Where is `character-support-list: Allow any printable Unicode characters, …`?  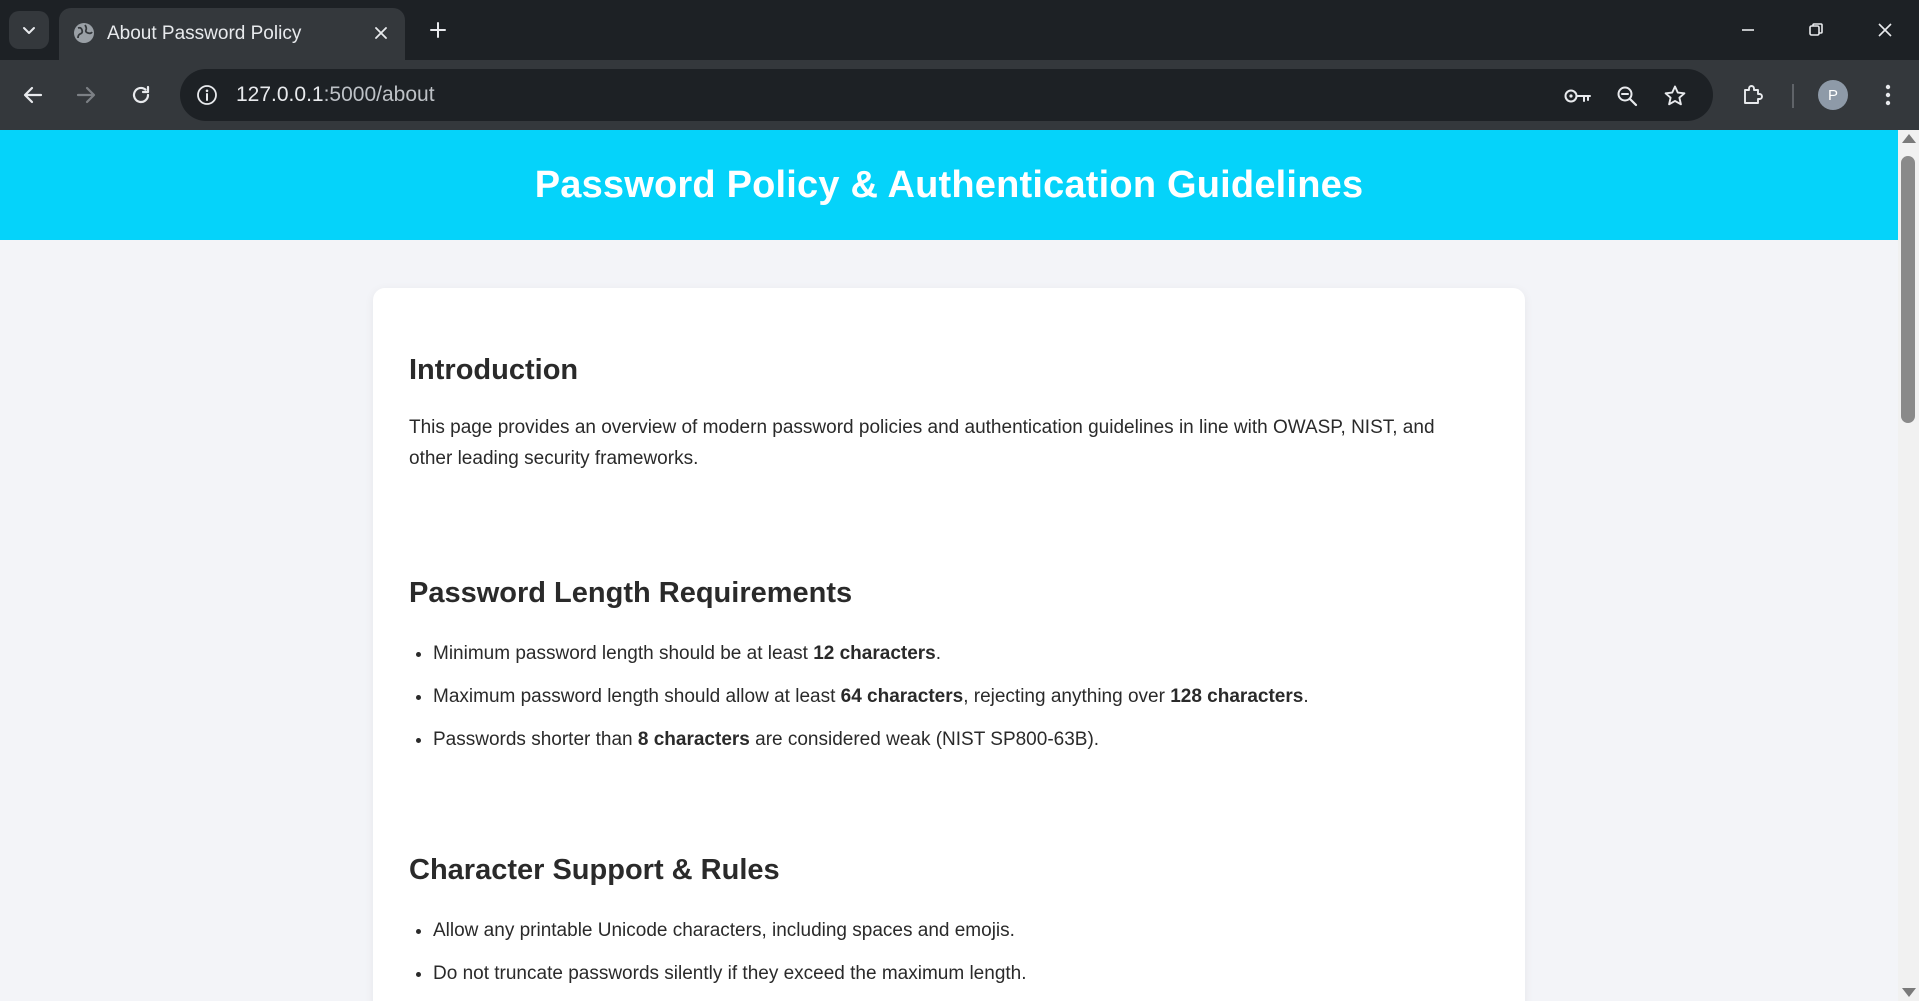
character-support-list: Allow any printable Unicode characters, … is located at coordinates (730, 960).